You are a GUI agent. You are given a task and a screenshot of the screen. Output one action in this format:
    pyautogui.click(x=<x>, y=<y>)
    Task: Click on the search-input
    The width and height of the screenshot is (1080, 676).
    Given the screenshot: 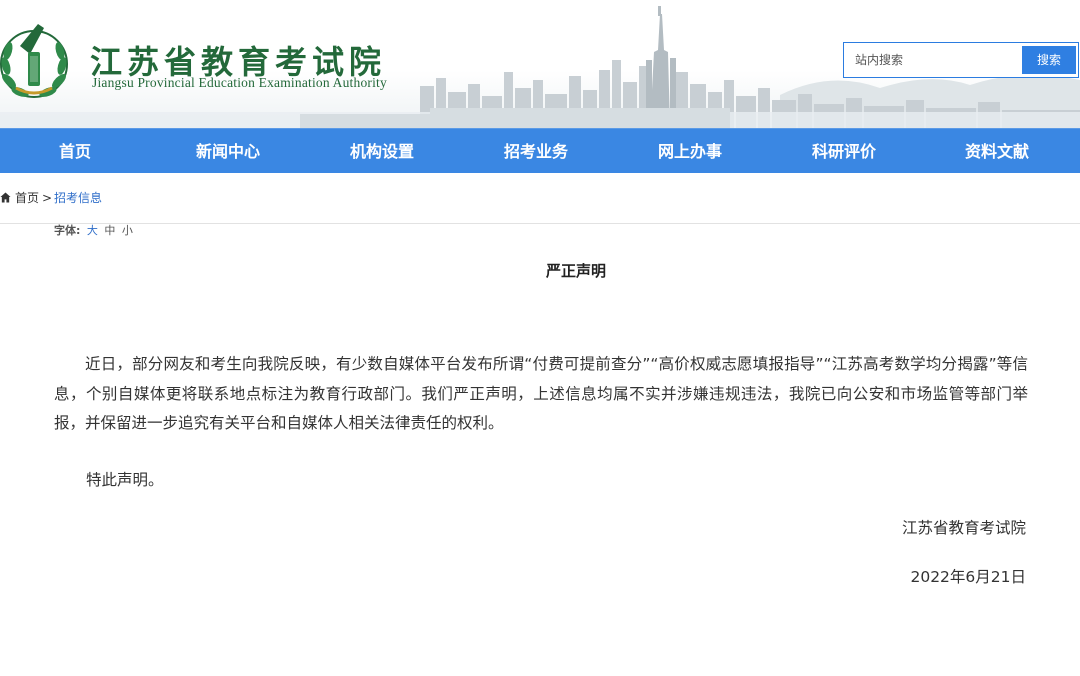 What is the action you would take?
    pyautogui.click(x=932, y=60)
    